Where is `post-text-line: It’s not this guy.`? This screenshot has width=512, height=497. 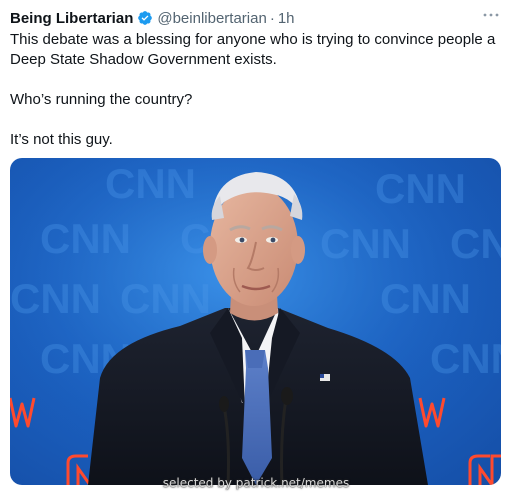 post-text-line: It’s not this guy. is located at coordinates (61, 139).